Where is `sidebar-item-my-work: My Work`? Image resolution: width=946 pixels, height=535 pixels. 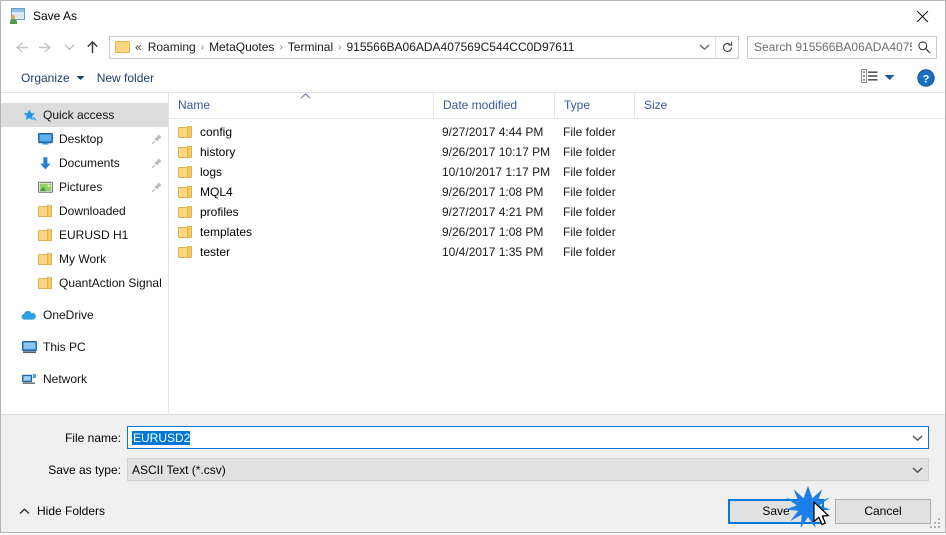
sidebar-item-my-work: My Work is located at coordinates (84, 259).